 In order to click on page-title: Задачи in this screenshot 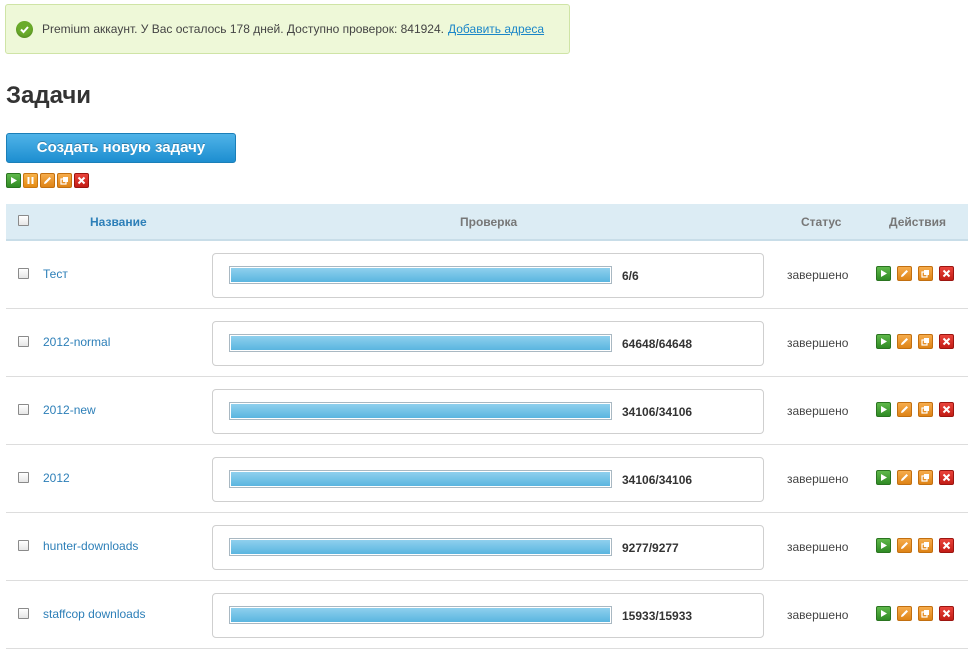, I will do `click(49, 95)`.